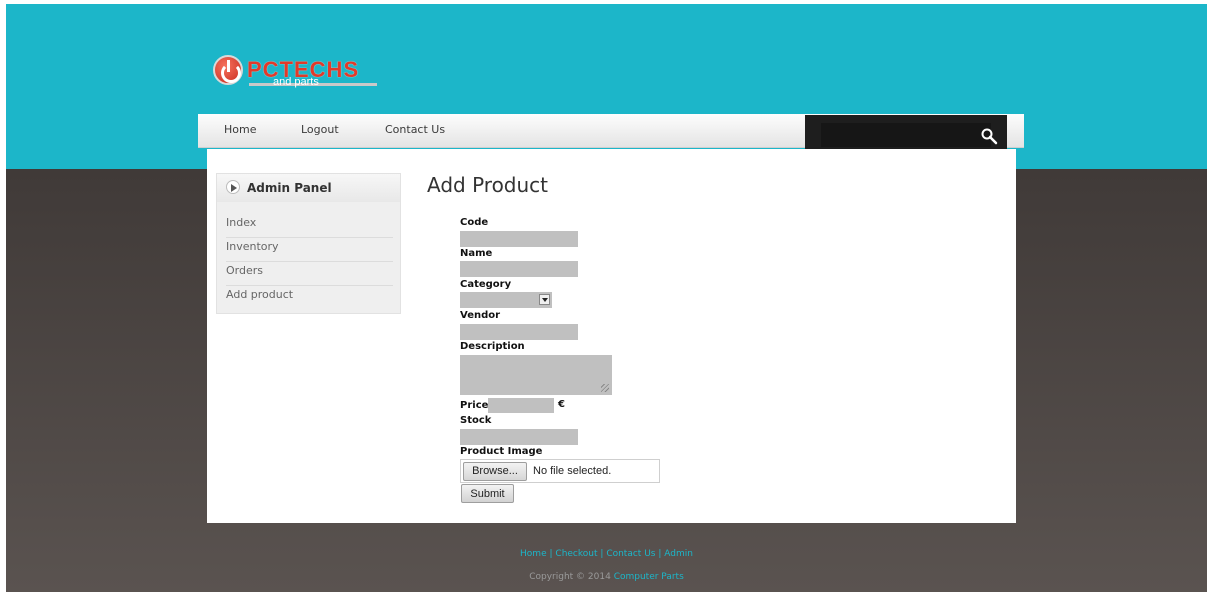 This screenshot has height=592, width=1213. What do you see at coordinates (572, 471) in the screenshot?
I see `file-status-text: No file selected.` at bounding box center [572, 471].